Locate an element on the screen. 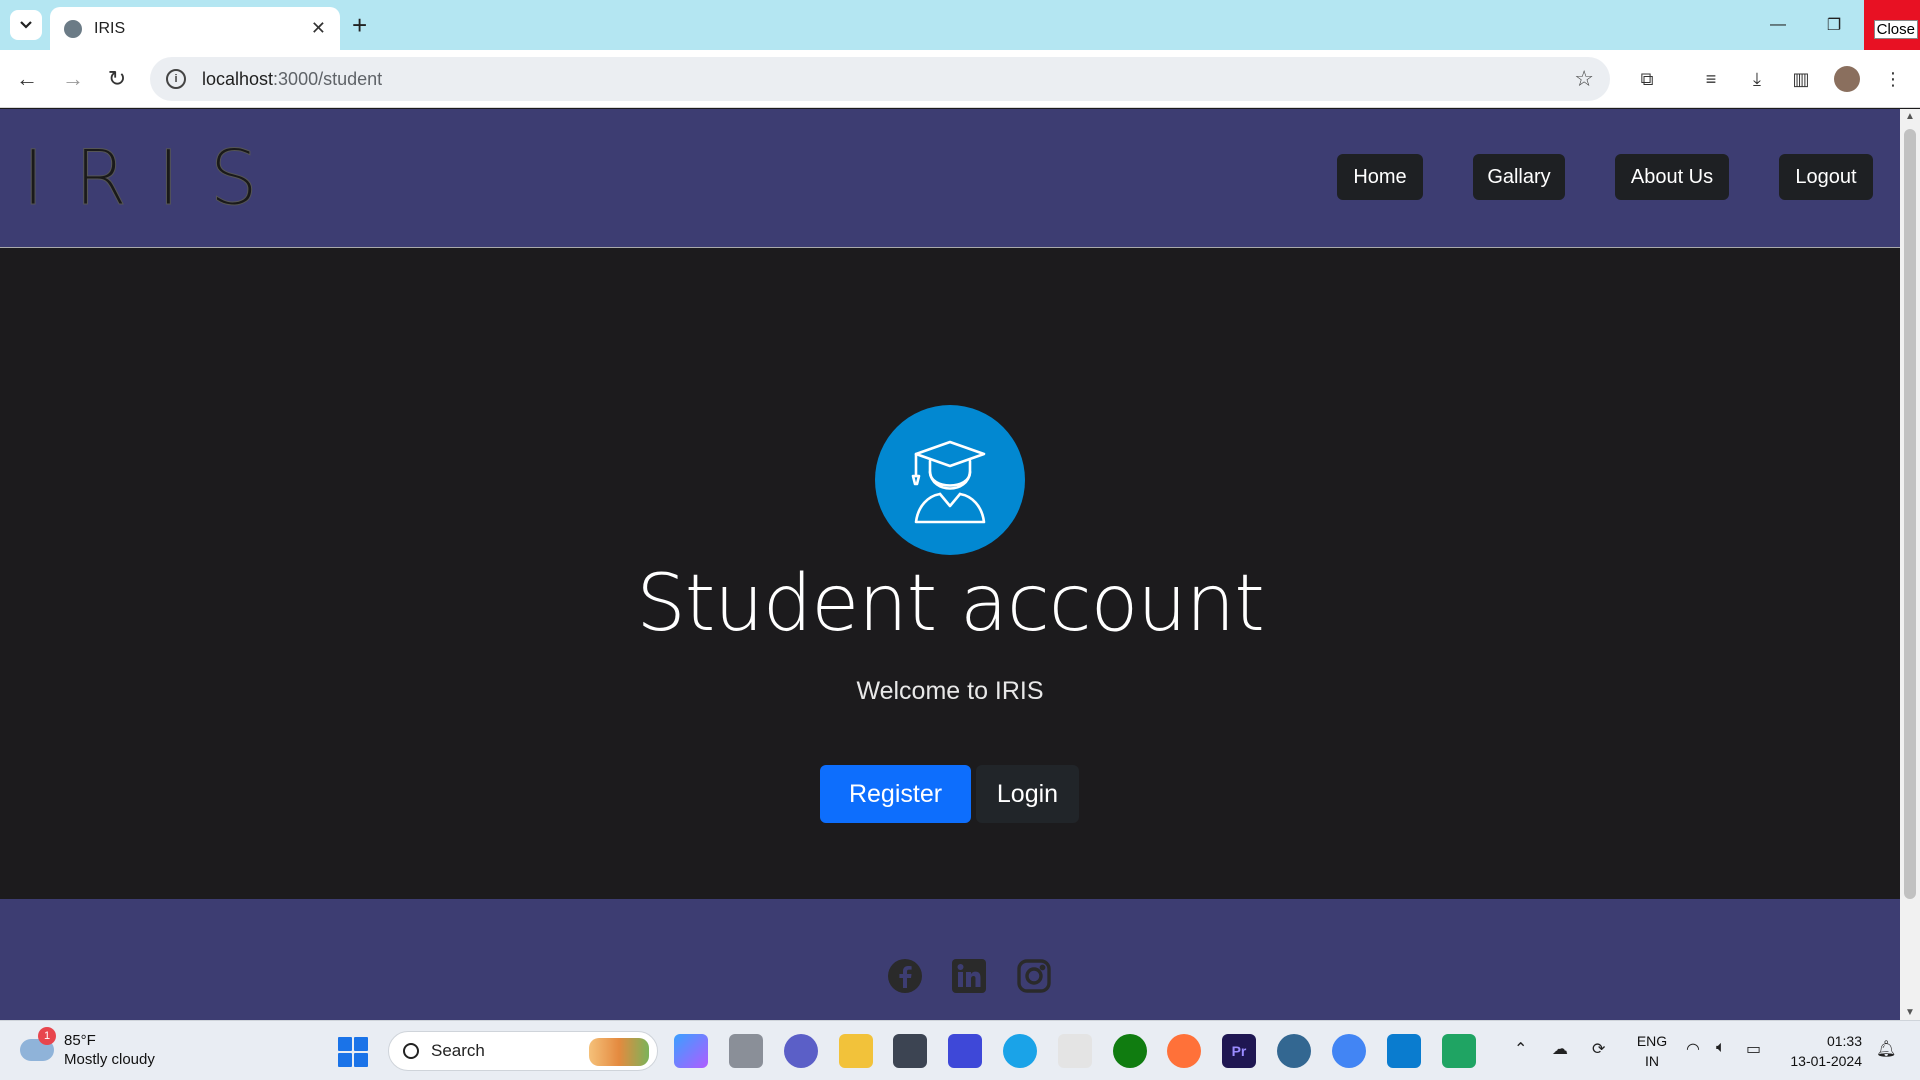 The height and width of the screenshot is (1080, 1920). extensions-icon: ⧉ is located at coordinates (1647, 79).